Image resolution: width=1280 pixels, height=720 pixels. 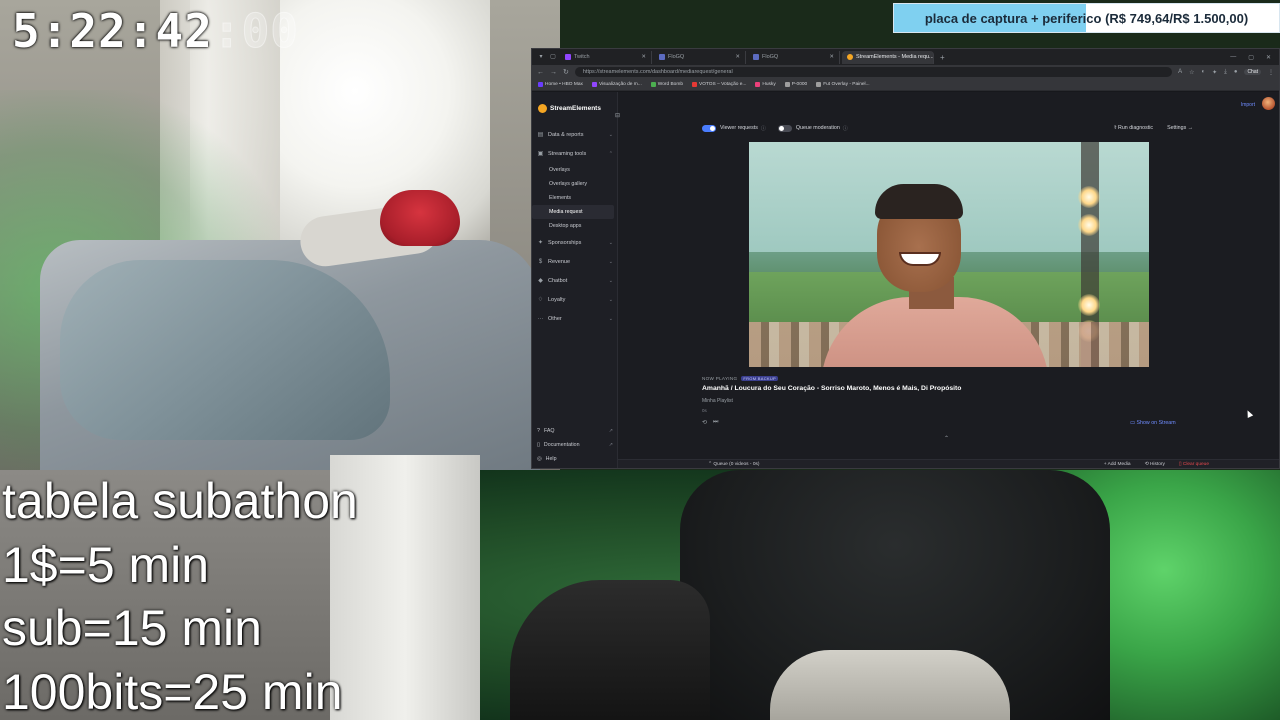 What do you see at coordinates (574, 102) in the screenshot?
I see `brand: StreamElements` at bounding box center [574, 102].